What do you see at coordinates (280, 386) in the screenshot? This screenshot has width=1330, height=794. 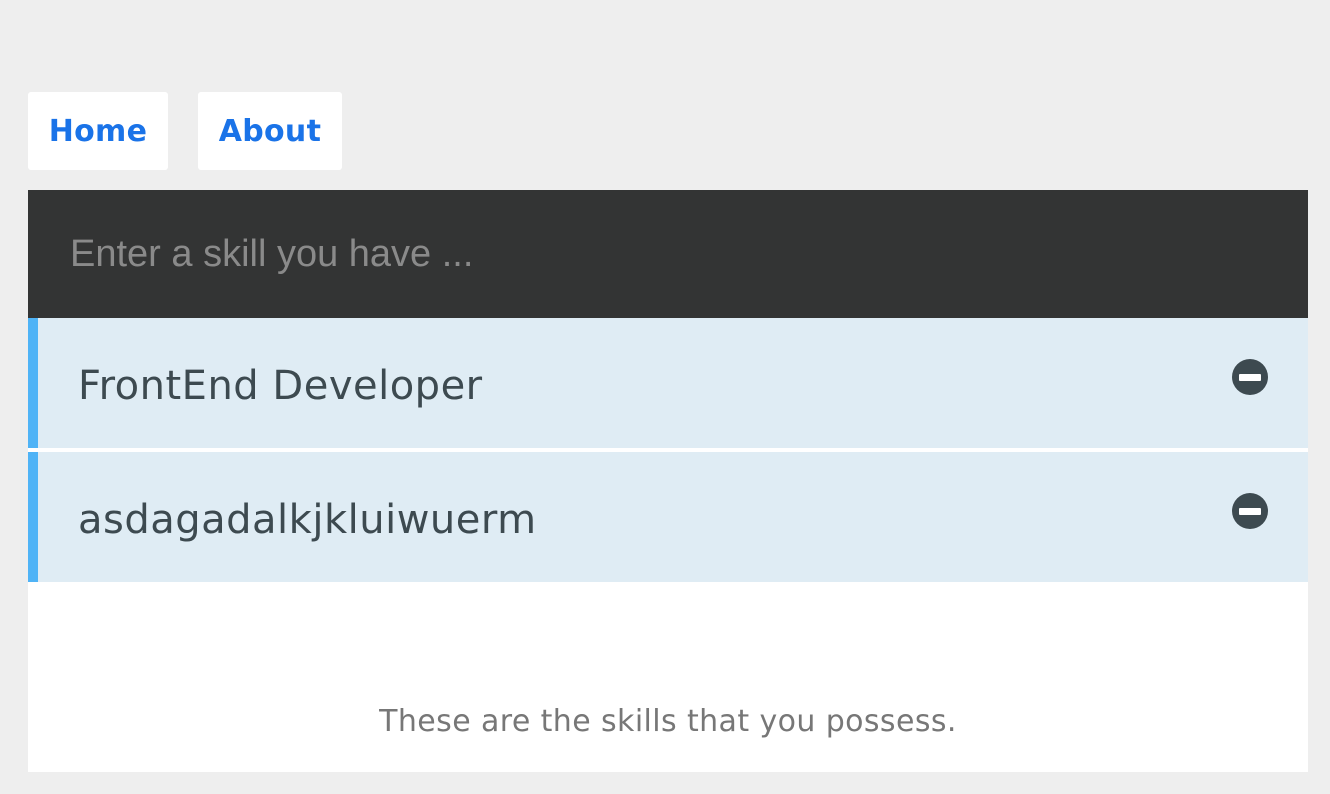 I see `skill-name: FrontEnd Developer` at bounding box center [280, 386].